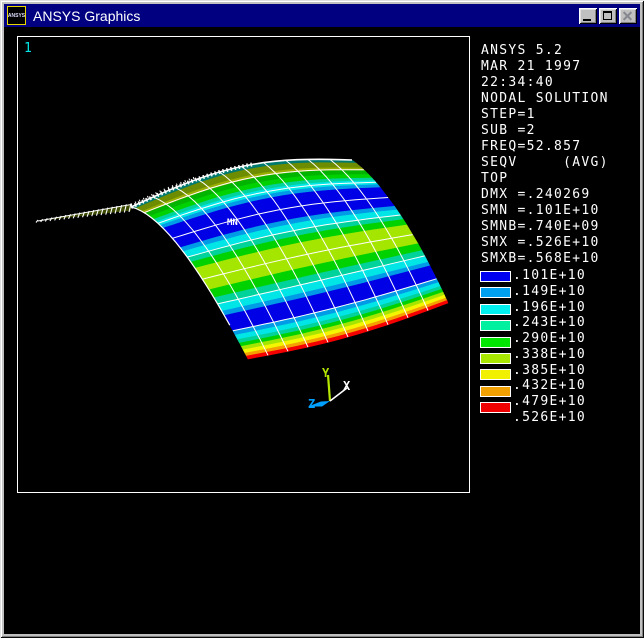  I want to click on app-icon-label: ANSYS, so click(16, 15).